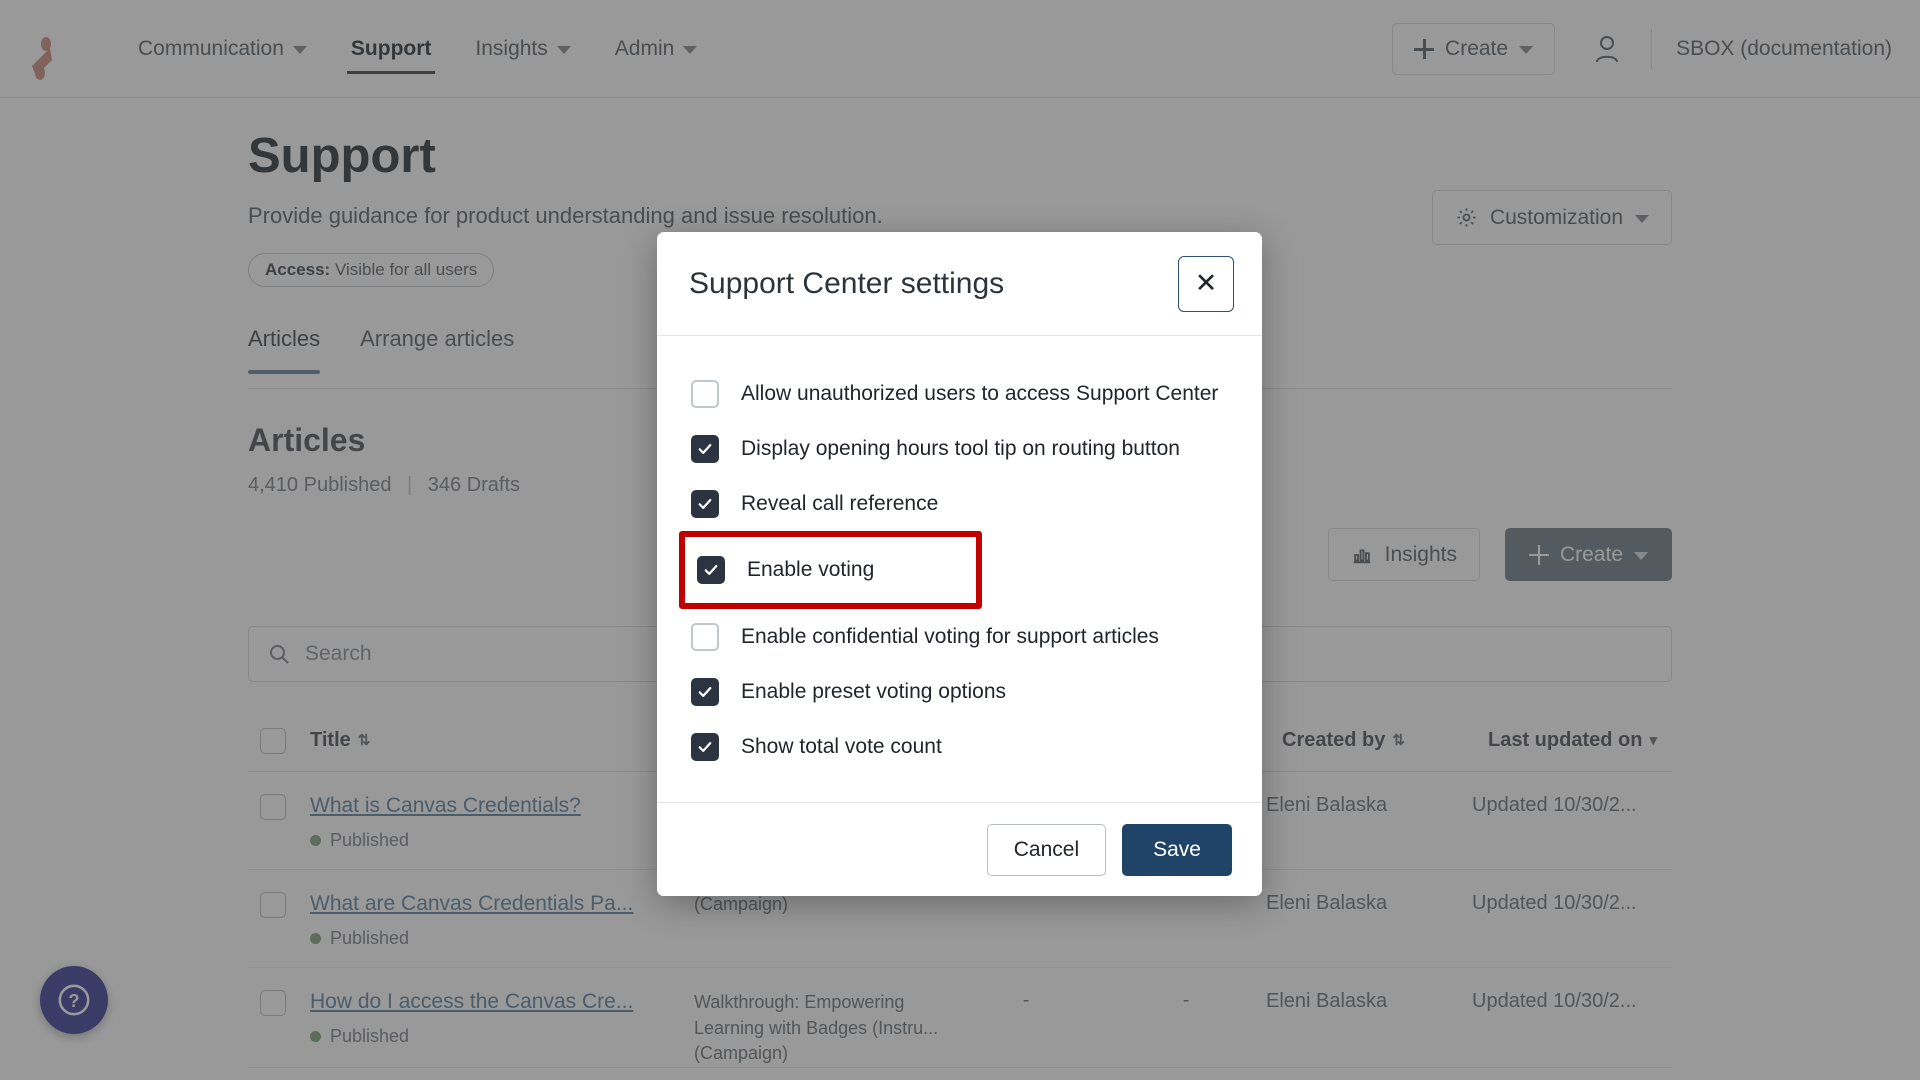 This screenshot has width=1920, height=1080. What do you see at coordinates (811, 569) in the screenshot?
I see `option-label: Enable voting` at bounding box center [811, 569].